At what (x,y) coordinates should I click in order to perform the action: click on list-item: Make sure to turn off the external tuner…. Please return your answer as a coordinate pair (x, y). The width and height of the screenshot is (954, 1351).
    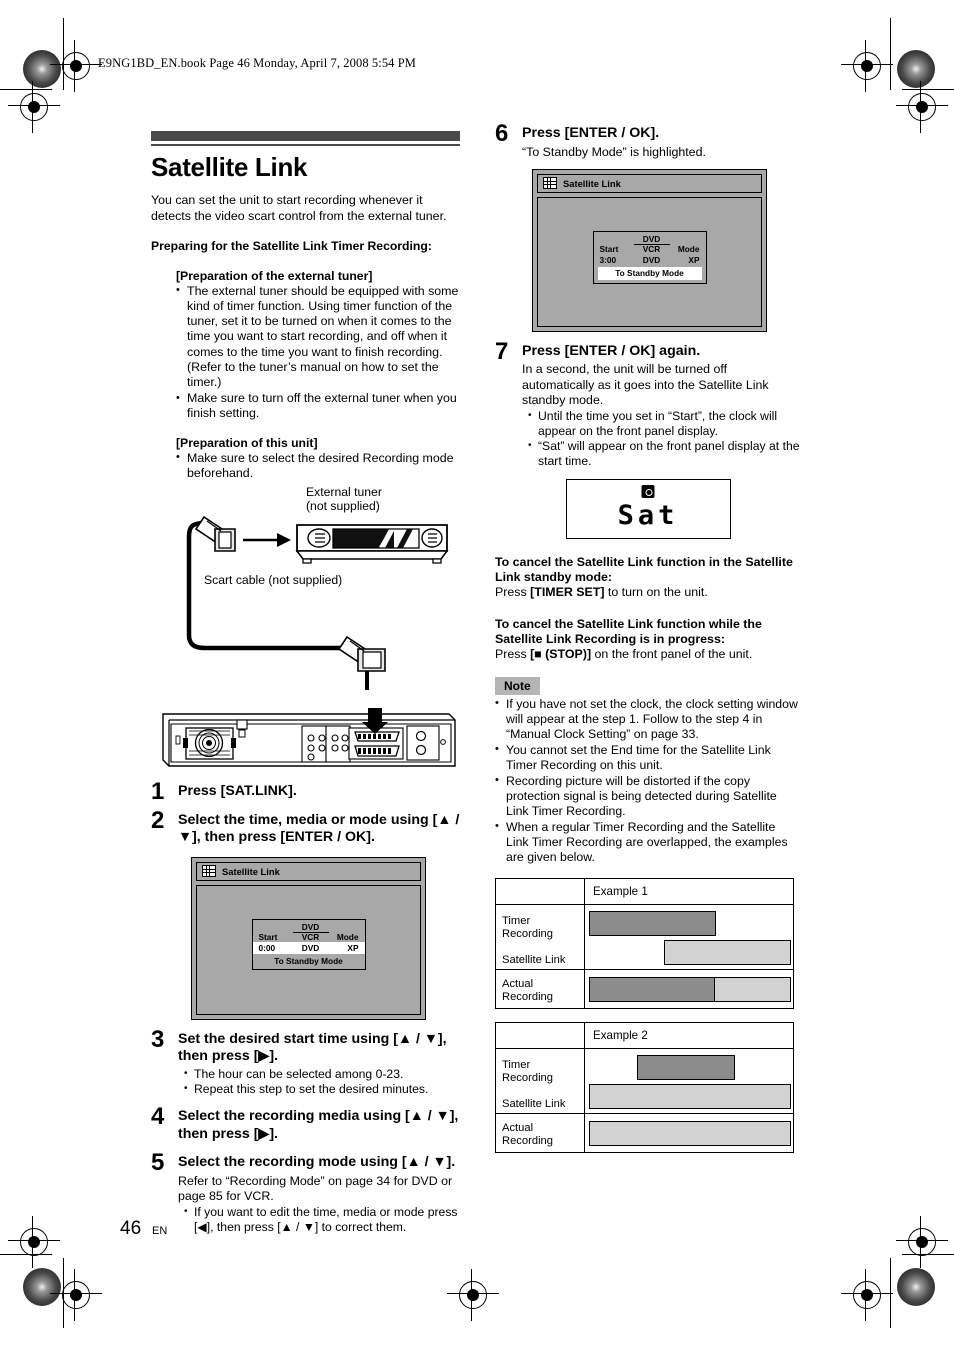
    Looking at the image, I should click on (318, 406).